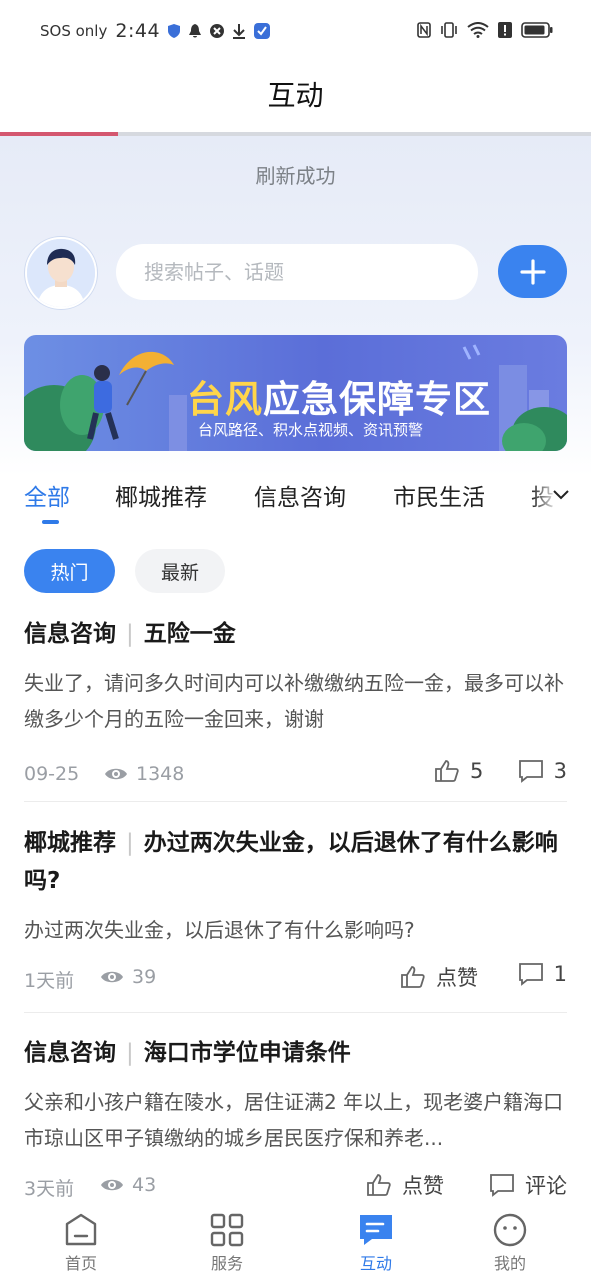 This screenshot has height=1280, width=591. What do you see at coordinates (144, 1185) in the screenshot?
I see `views-count: 43` at bounding box center [144, 1185].